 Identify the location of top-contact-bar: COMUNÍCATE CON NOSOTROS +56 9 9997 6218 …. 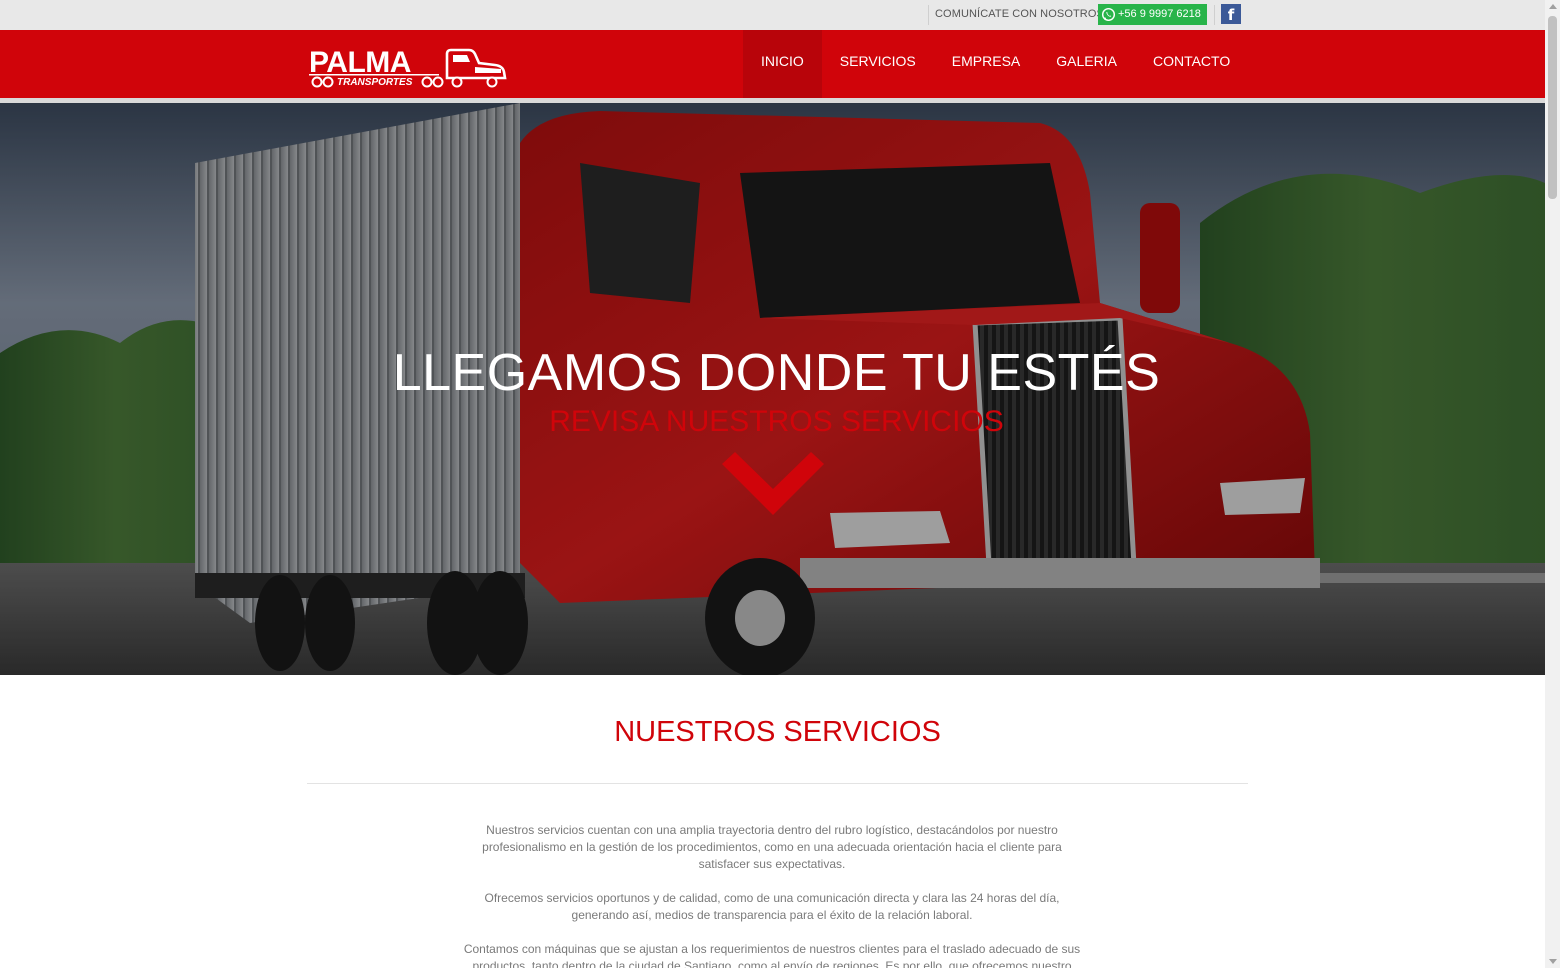
(772, 15).